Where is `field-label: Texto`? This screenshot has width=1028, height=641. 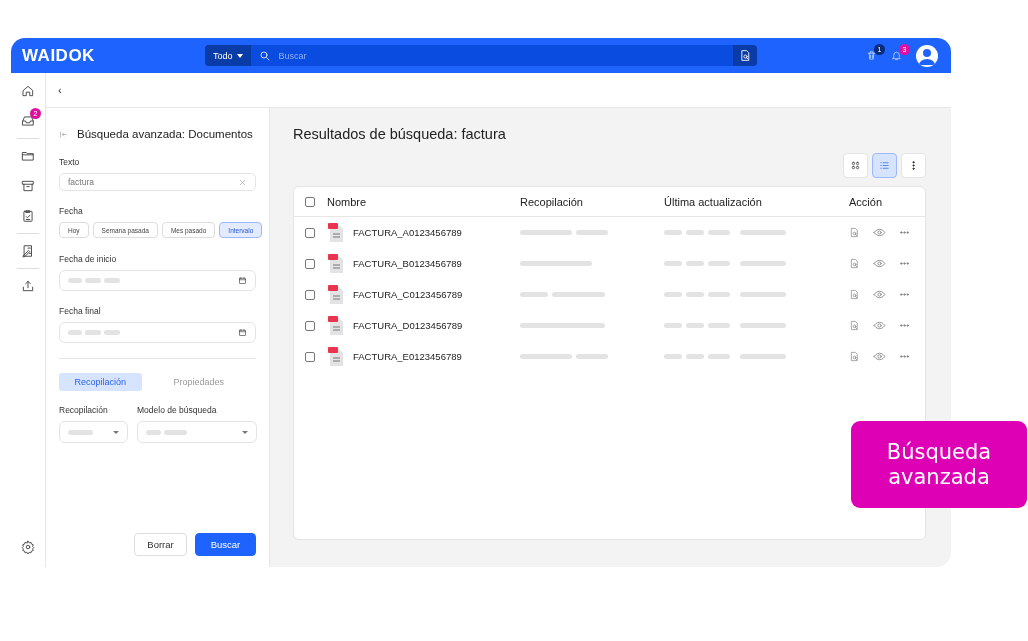 field-label: Texto is located at coordinates (70, 162).